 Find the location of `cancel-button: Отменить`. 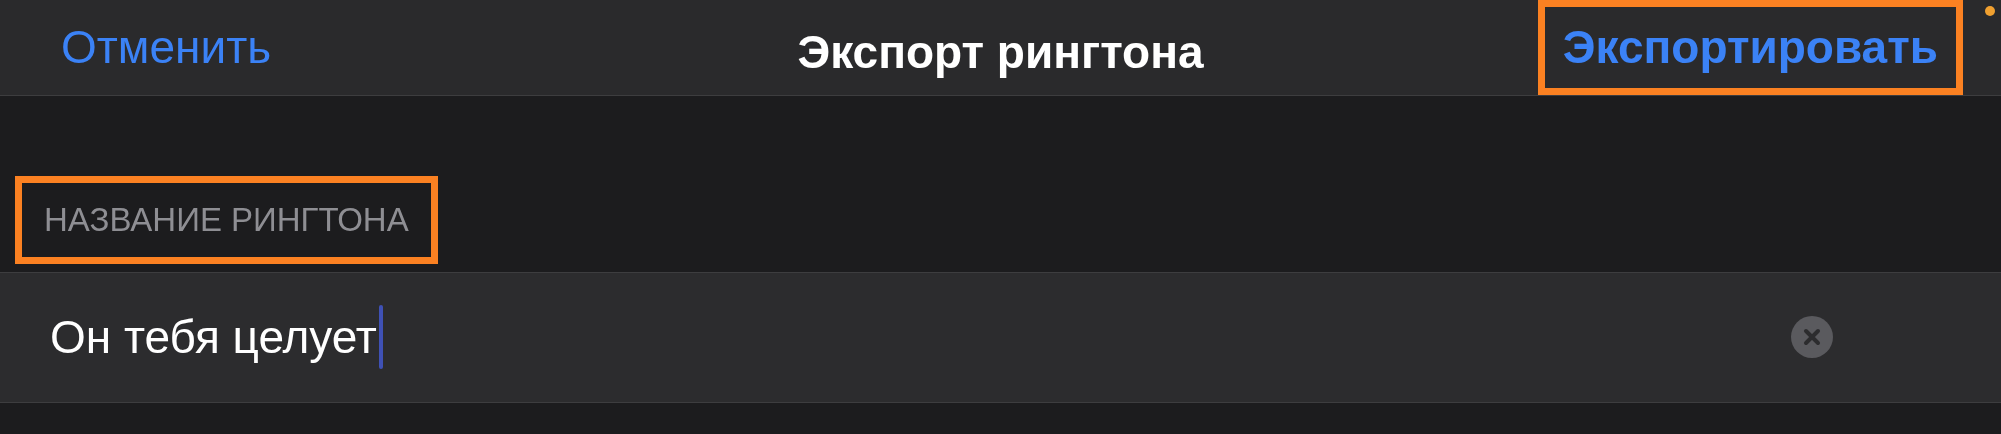

cancel-button: Отменить is located at coordinates (166, 47).